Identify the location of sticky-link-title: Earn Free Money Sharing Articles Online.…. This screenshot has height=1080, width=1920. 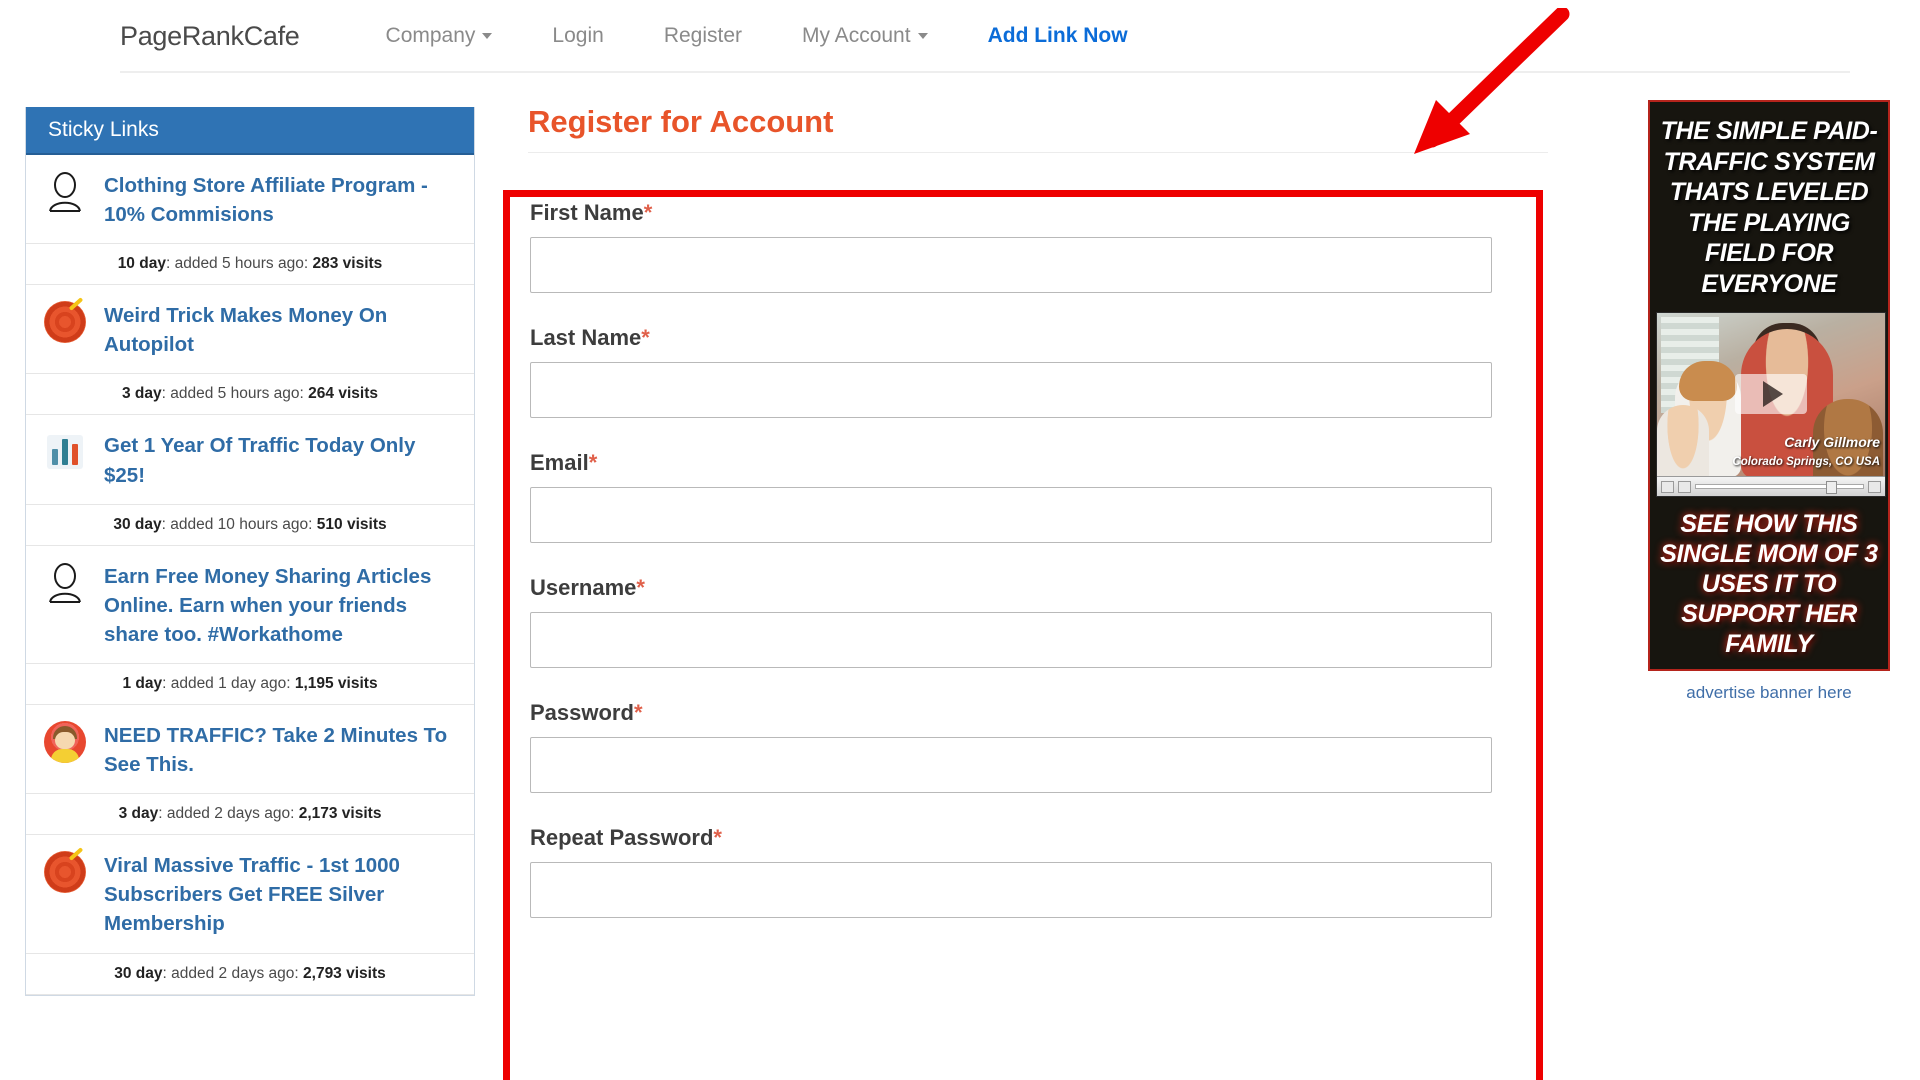
(280, 604).